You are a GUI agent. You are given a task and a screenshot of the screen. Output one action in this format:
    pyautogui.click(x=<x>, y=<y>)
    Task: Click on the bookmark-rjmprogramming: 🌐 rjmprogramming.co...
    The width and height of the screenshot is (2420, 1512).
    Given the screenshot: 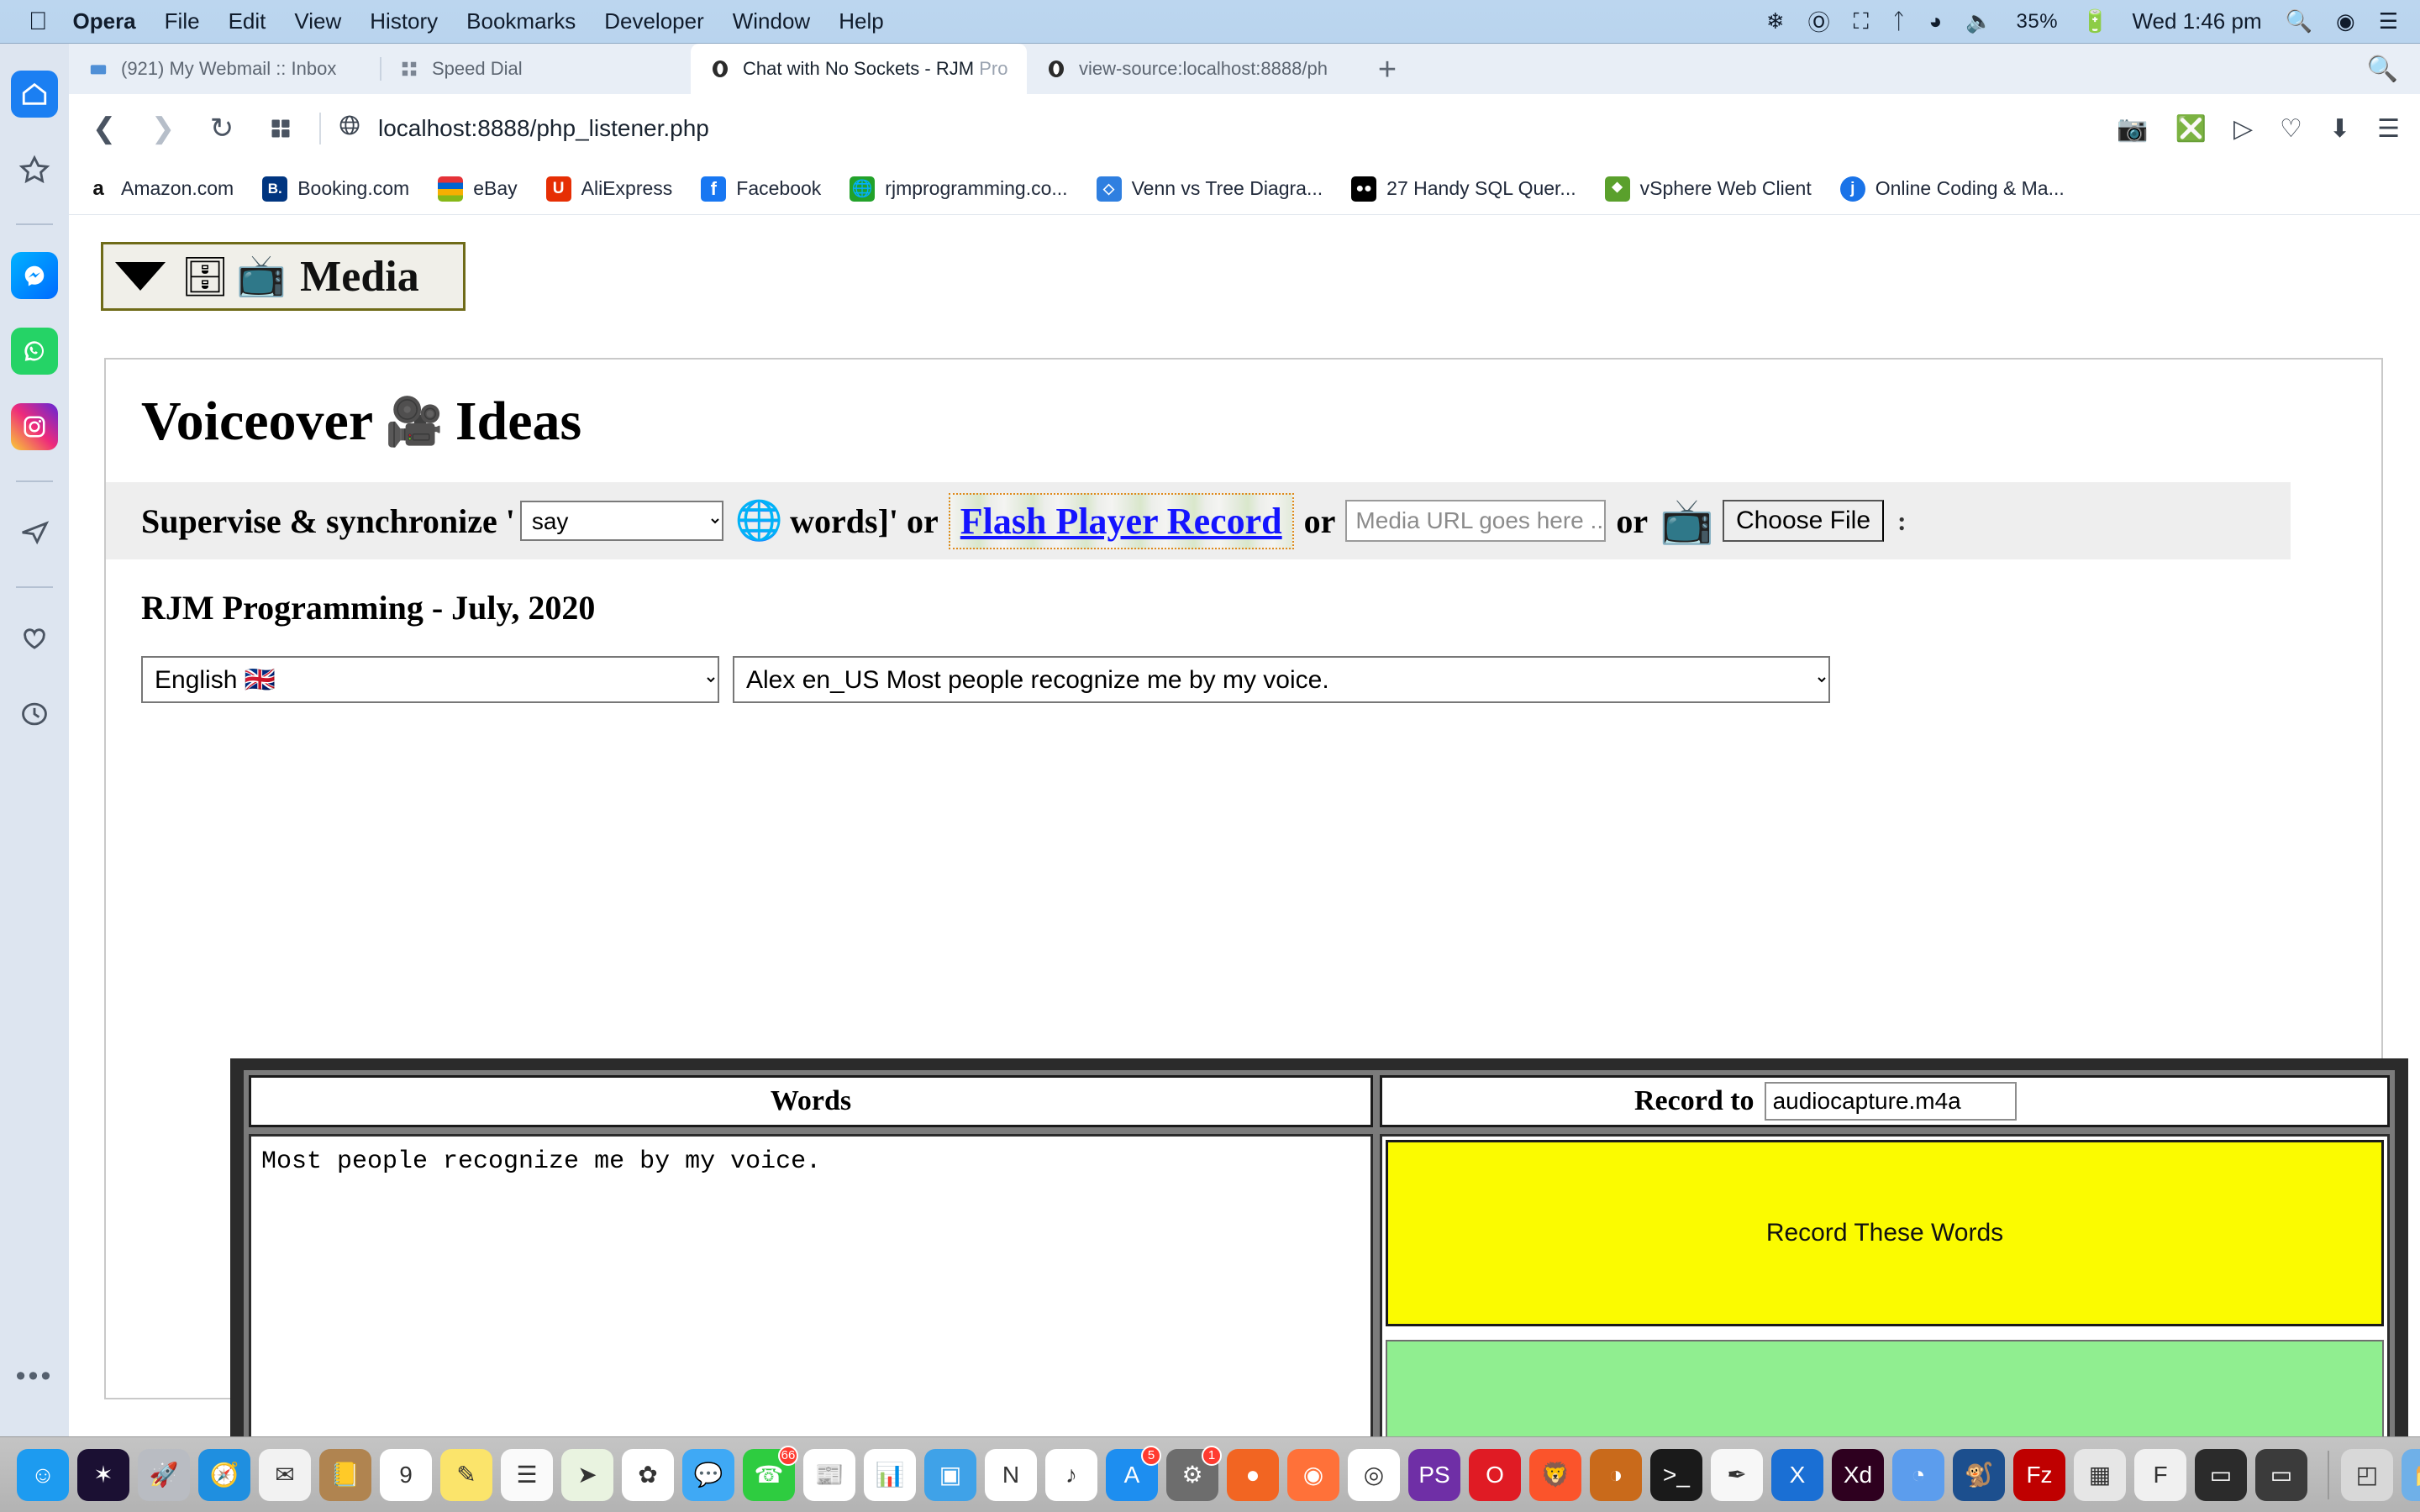 What is the action you would take?
    pyautogui.click(x=959, y=189)
    